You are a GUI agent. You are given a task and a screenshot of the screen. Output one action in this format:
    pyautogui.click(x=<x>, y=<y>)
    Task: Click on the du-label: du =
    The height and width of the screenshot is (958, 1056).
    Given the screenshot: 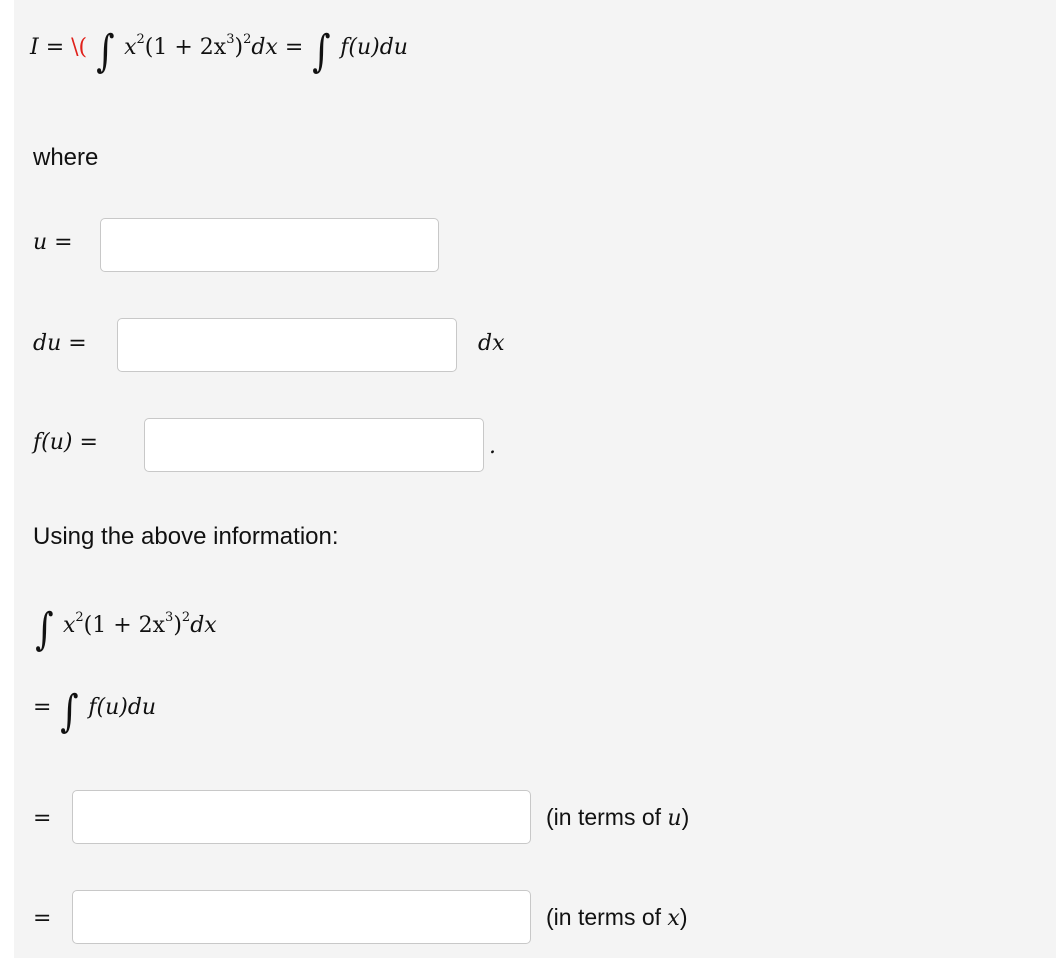 What is the action you would take?
    pyautogui.click(x=60, y=343)
    